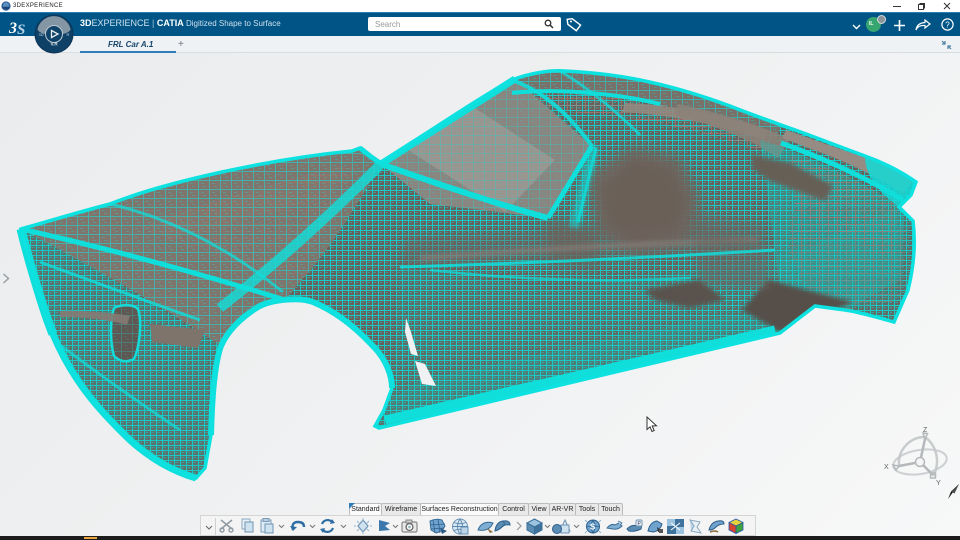 The height and width of the screenshot is (540, 960). Describe the element at coordinates (68, 34) in the screenshot. I see `svg-text: R` at that location.